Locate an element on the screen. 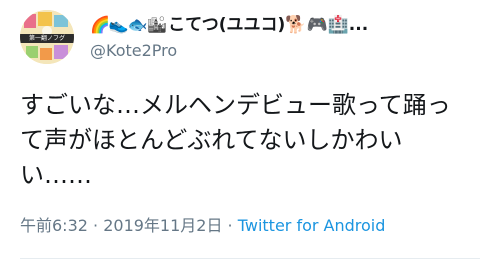 This screenshot has height=275, width=480. divider is located at coordinates (250, 258).